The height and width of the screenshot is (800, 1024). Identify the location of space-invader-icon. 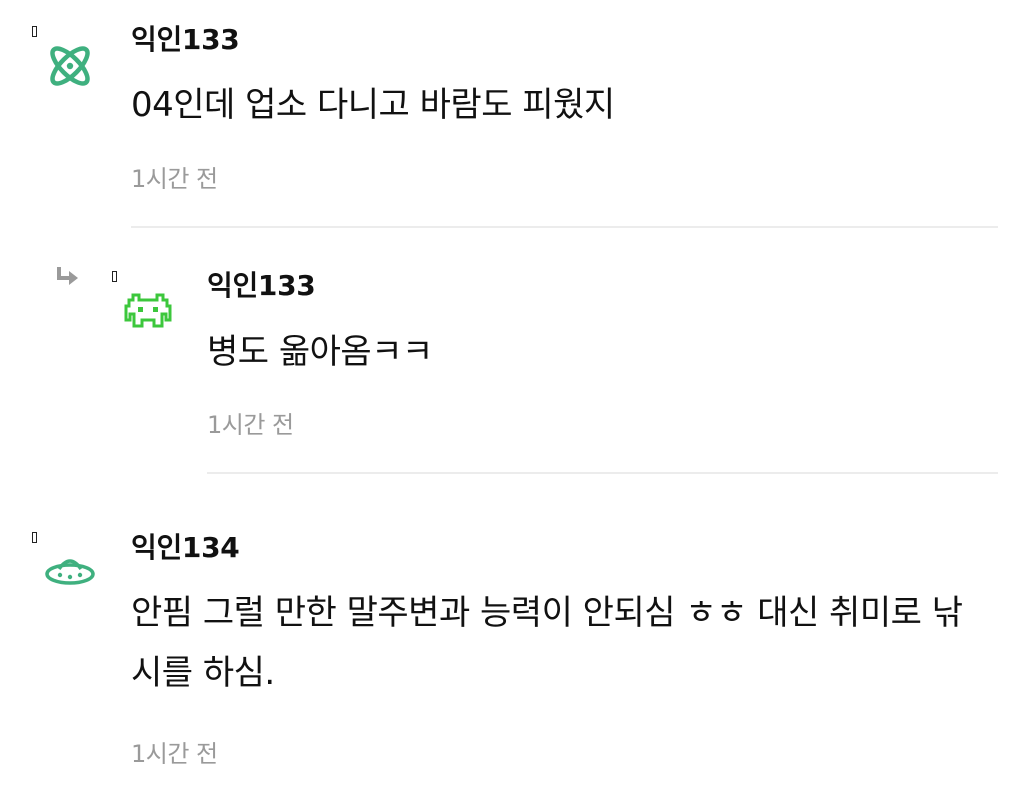
(148, 310).